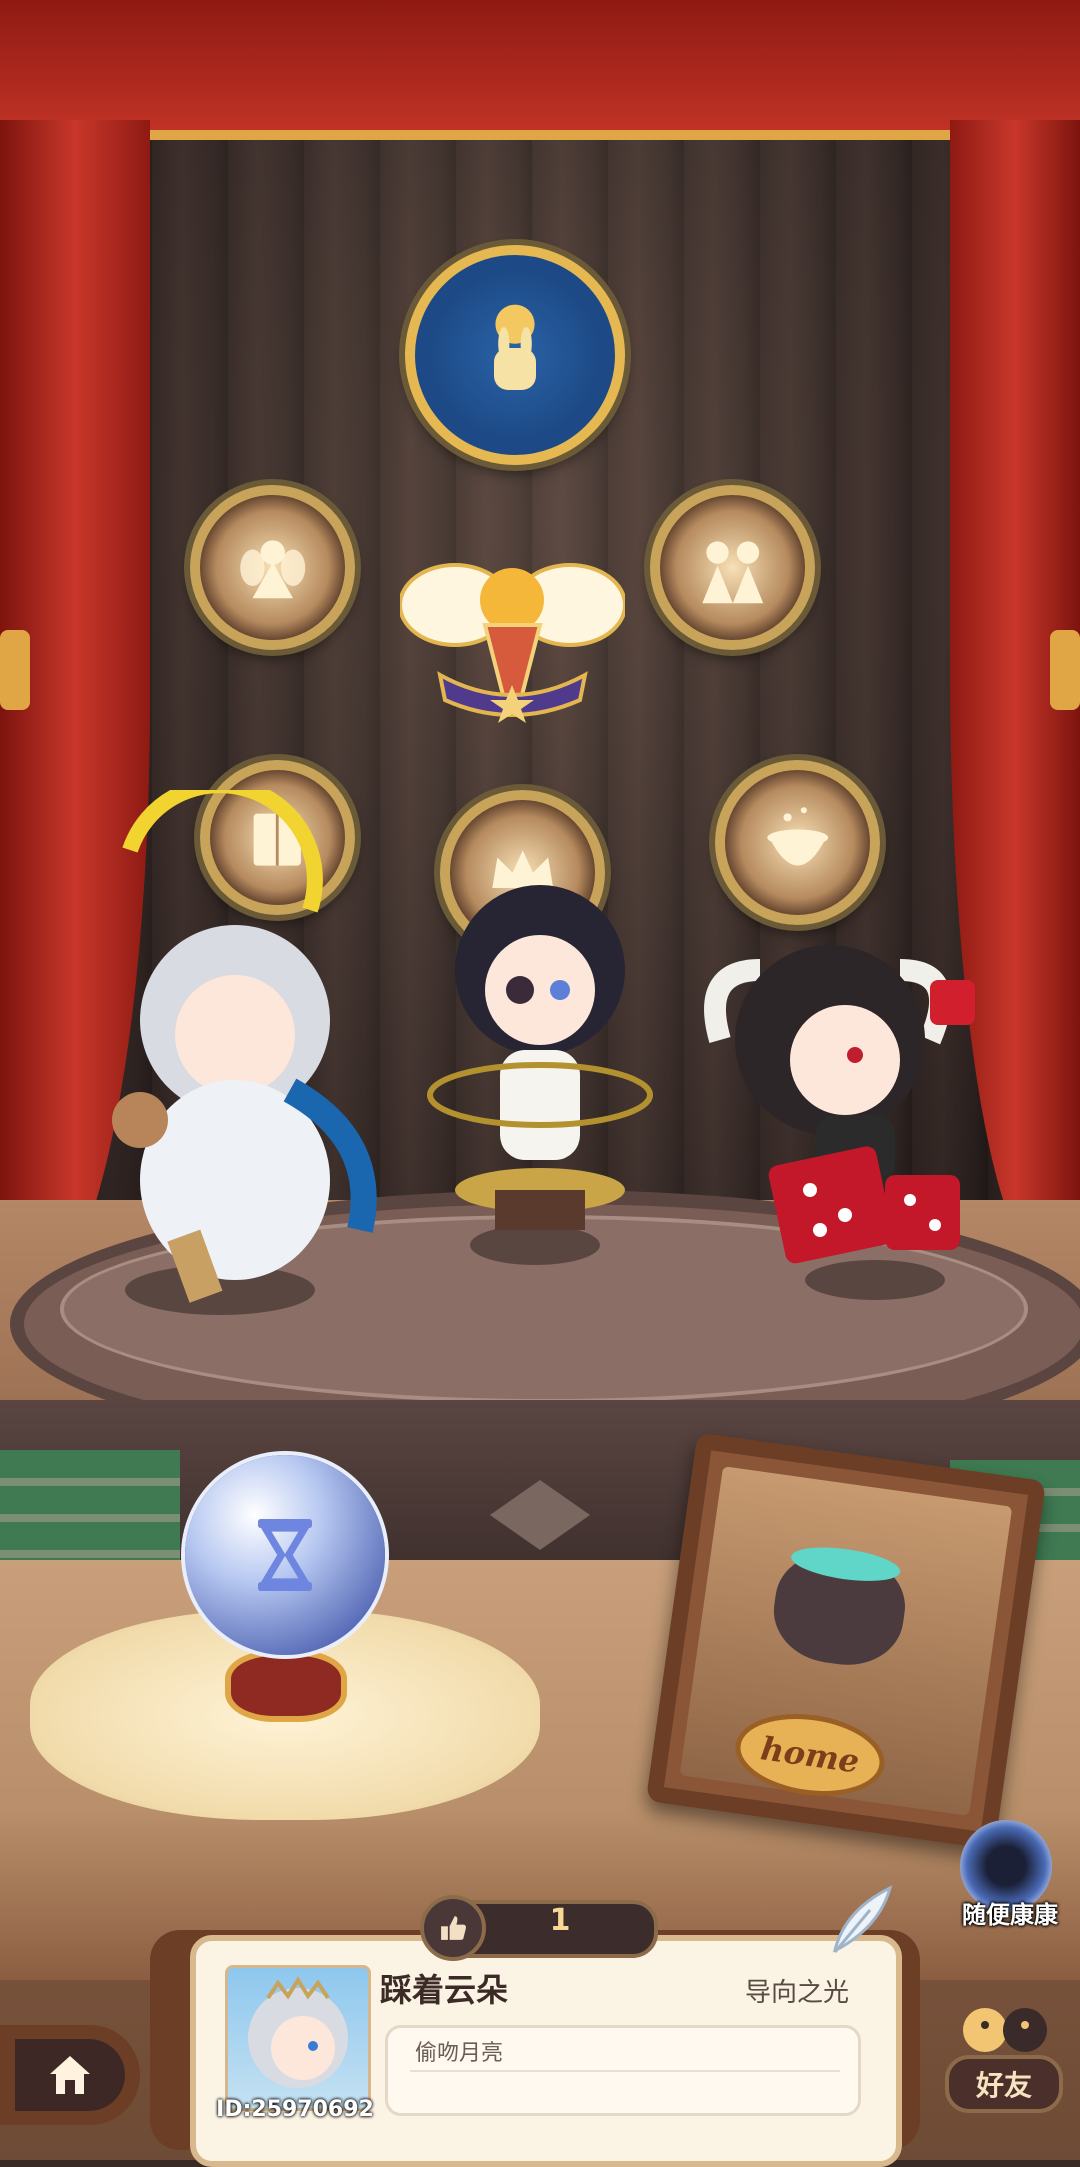 The width and height of the screenshot is (1080, 2167). Describe the element at coordinates (244, 1040) in the screenshot. I see `angel-girl-figure` at that location.